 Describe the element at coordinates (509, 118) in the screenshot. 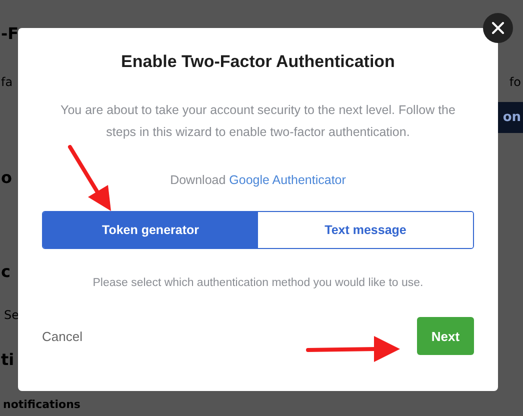

I see `enable-button: on` at that location.